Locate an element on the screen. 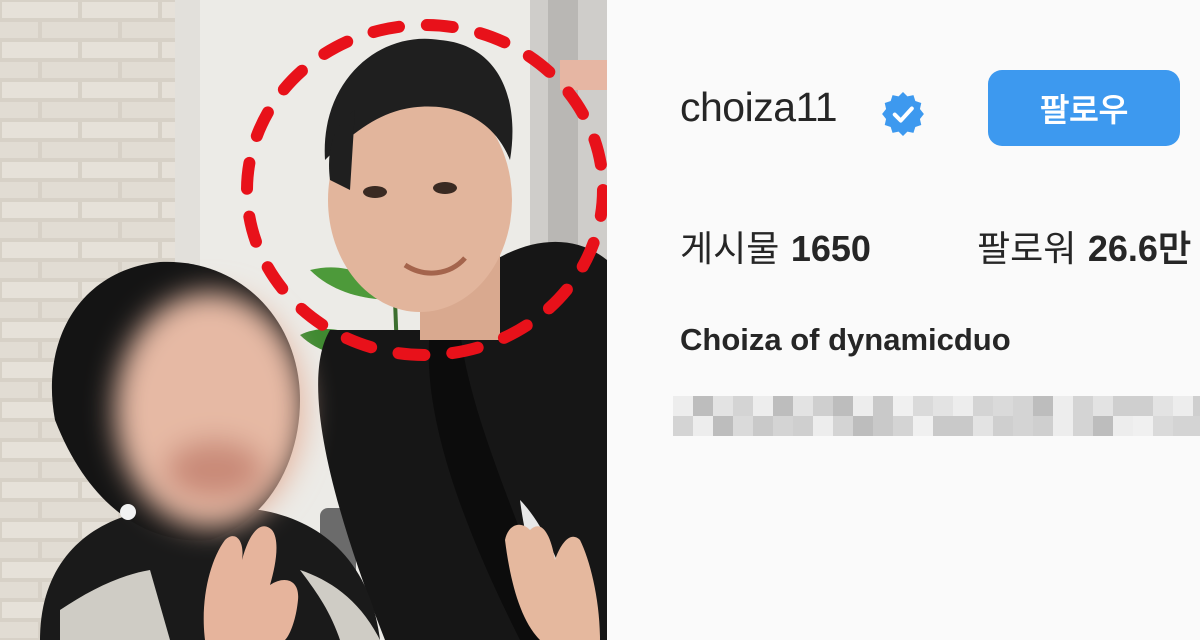  follow-button: 팔로우 is located at coordinates (1084, 108).